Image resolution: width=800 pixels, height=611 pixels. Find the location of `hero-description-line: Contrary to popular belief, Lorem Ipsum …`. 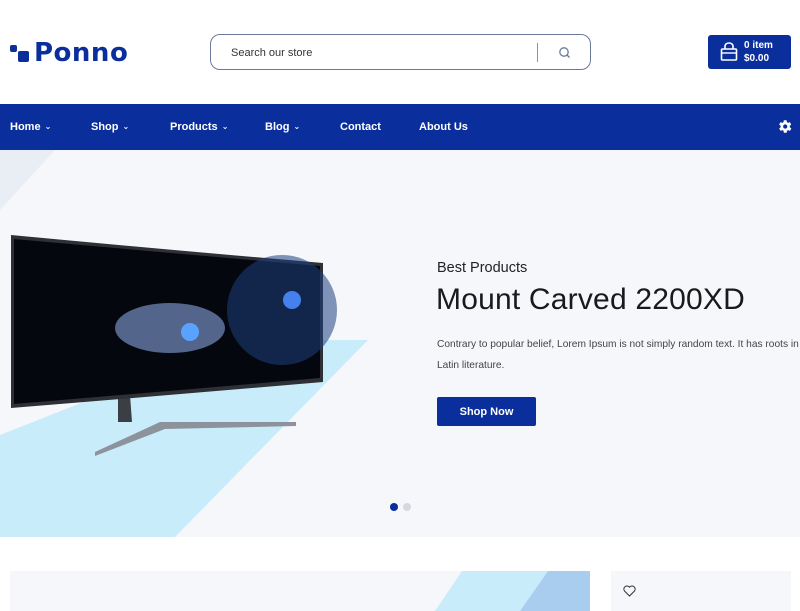

hero-description-line: Contrary to popular belief, Lorem Ipsum … is located at coordinates (618, 344).